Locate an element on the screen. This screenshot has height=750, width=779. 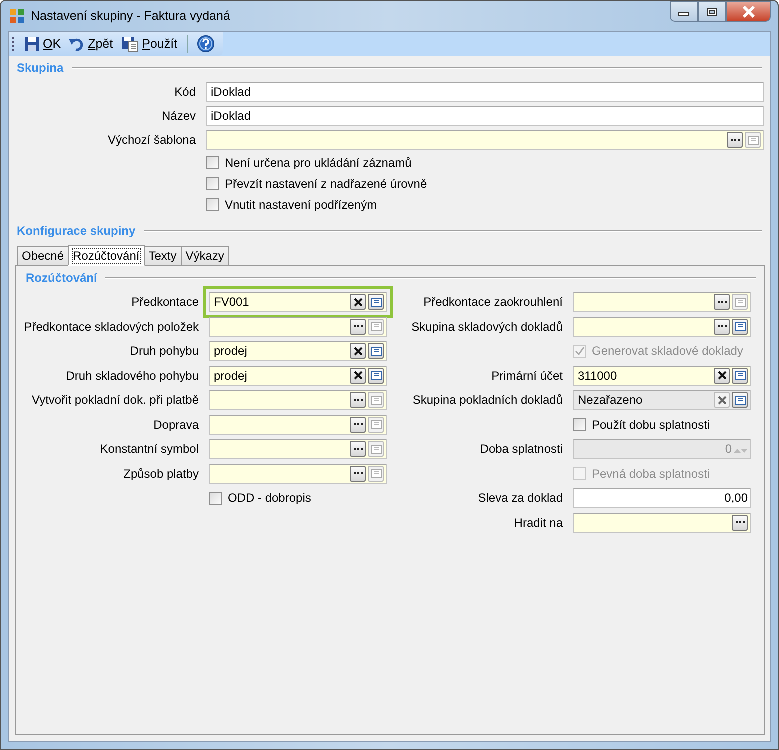
save-button: OK is located at coordinates (43, 44).